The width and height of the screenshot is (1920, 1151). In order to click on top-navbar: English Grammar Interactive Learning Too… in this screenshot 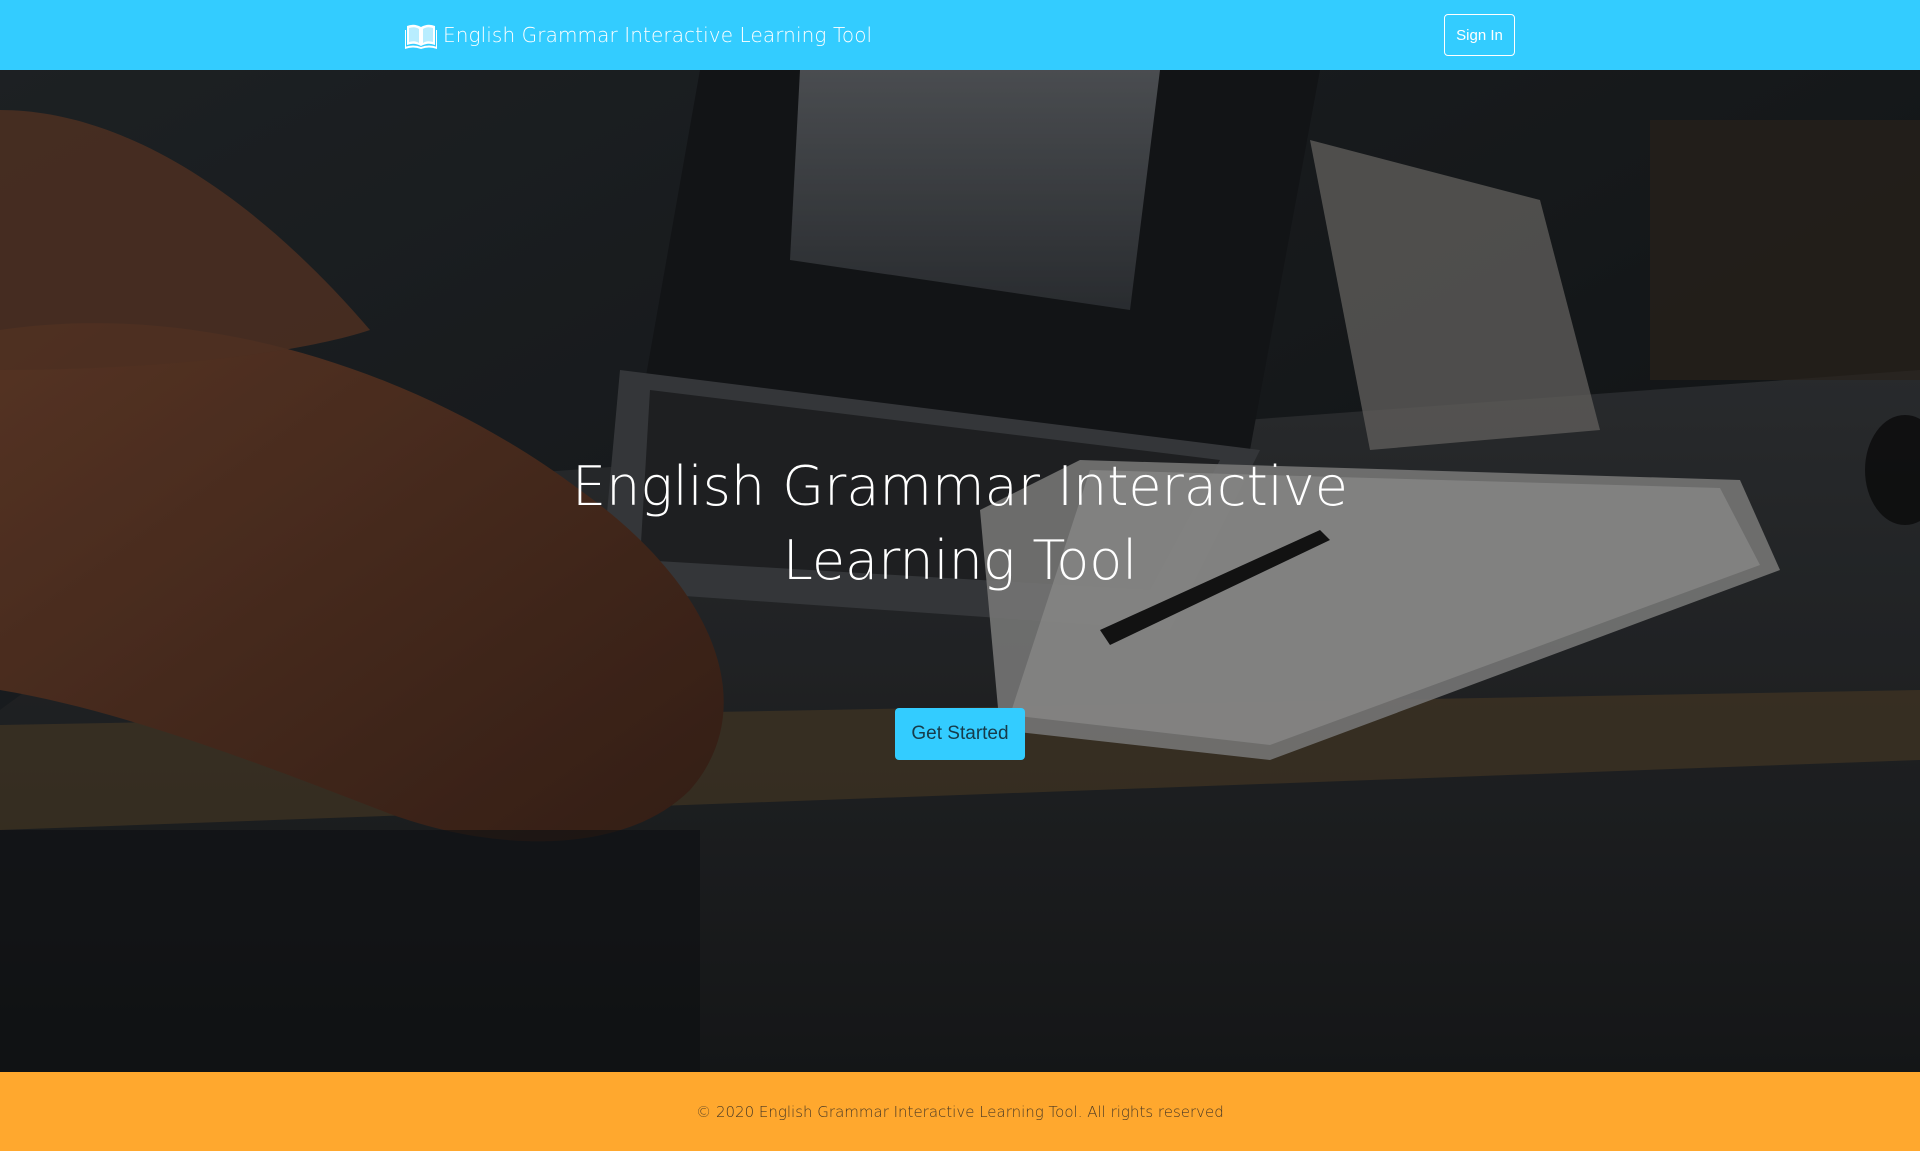, I will do `click(960, 35)`.